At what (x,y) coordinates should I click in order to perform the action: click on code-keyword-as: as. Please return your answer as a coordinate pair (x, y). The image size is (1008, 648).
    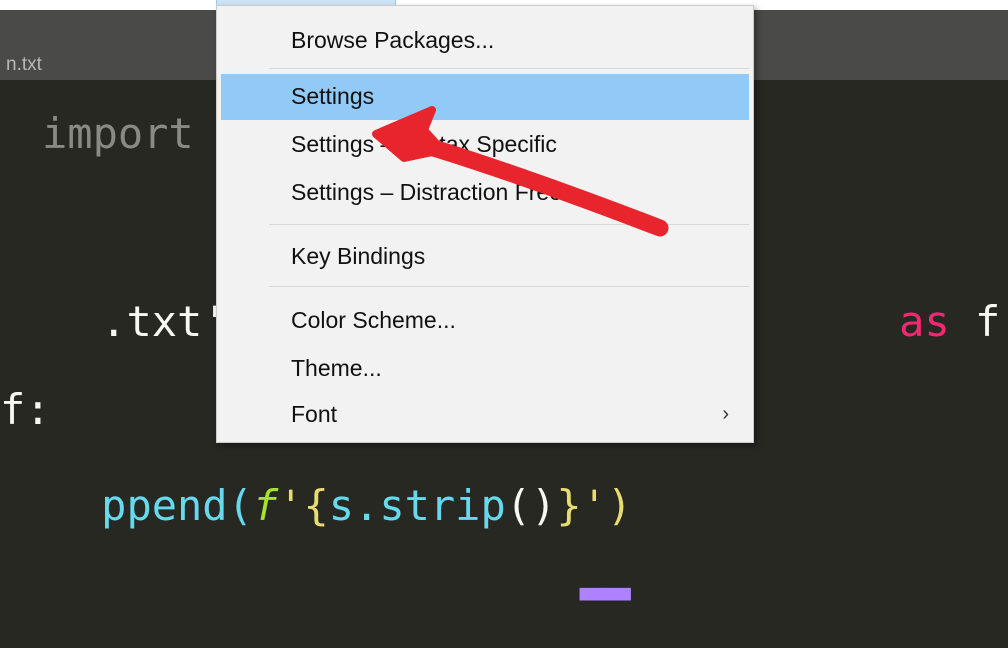
    Looking at the image, I should click on (924, 321).